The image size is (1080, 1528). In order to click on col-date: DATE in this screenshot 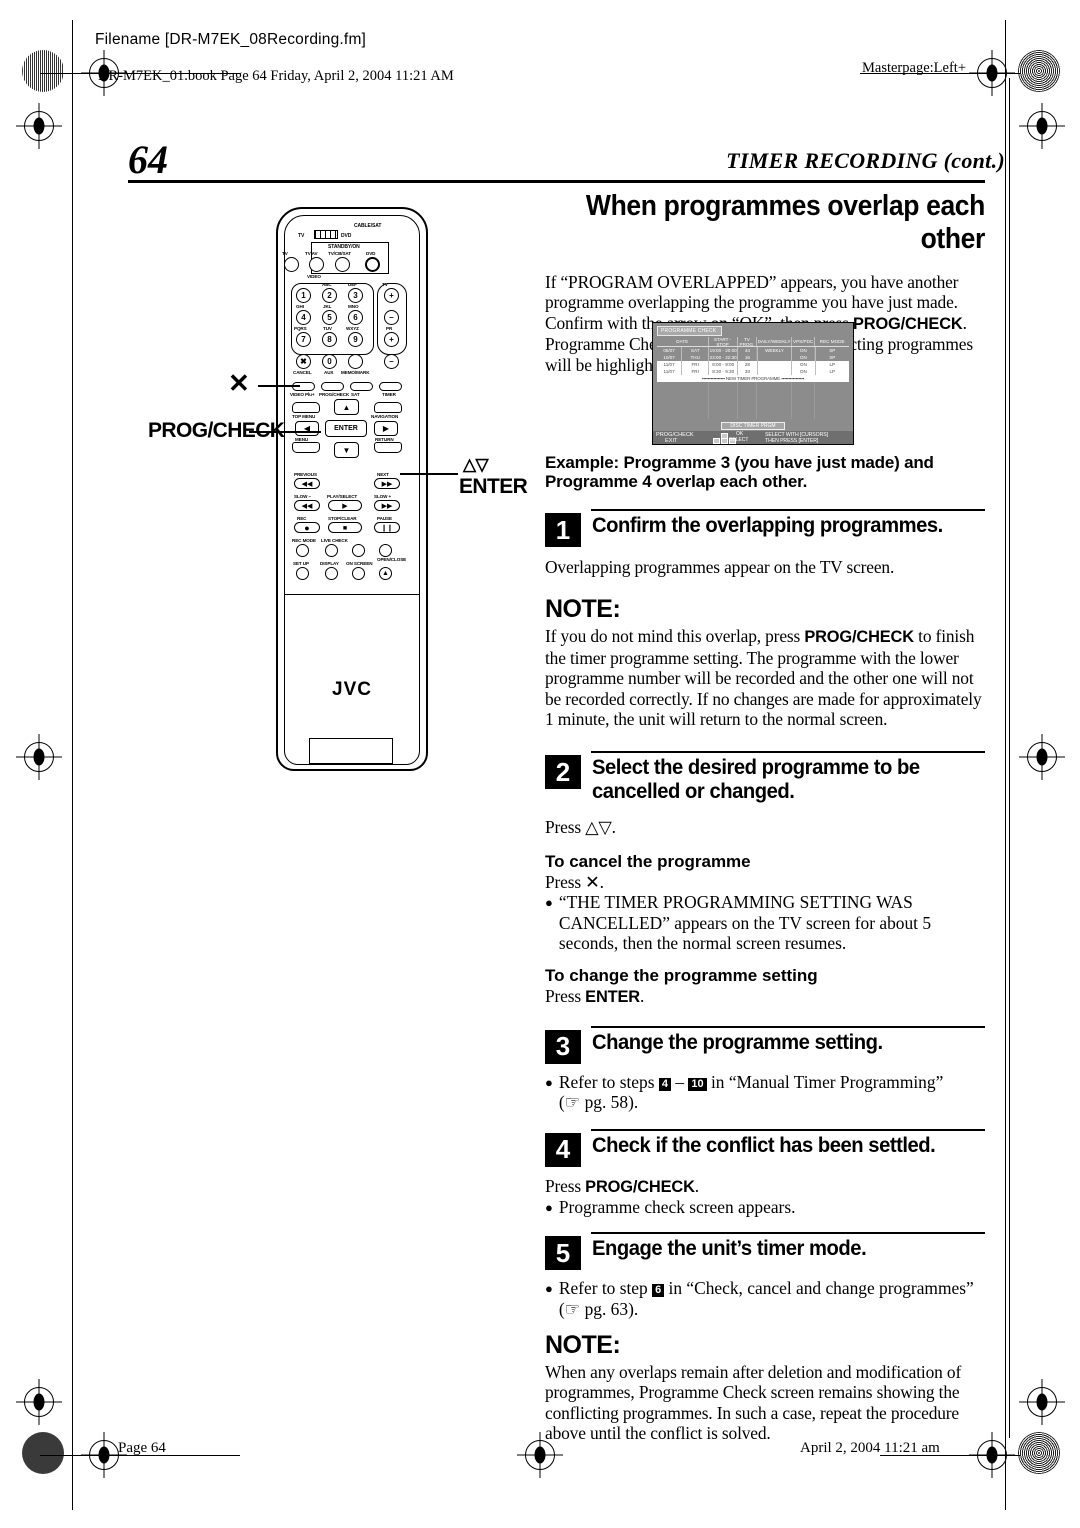, I will do `click(683, 341)`.